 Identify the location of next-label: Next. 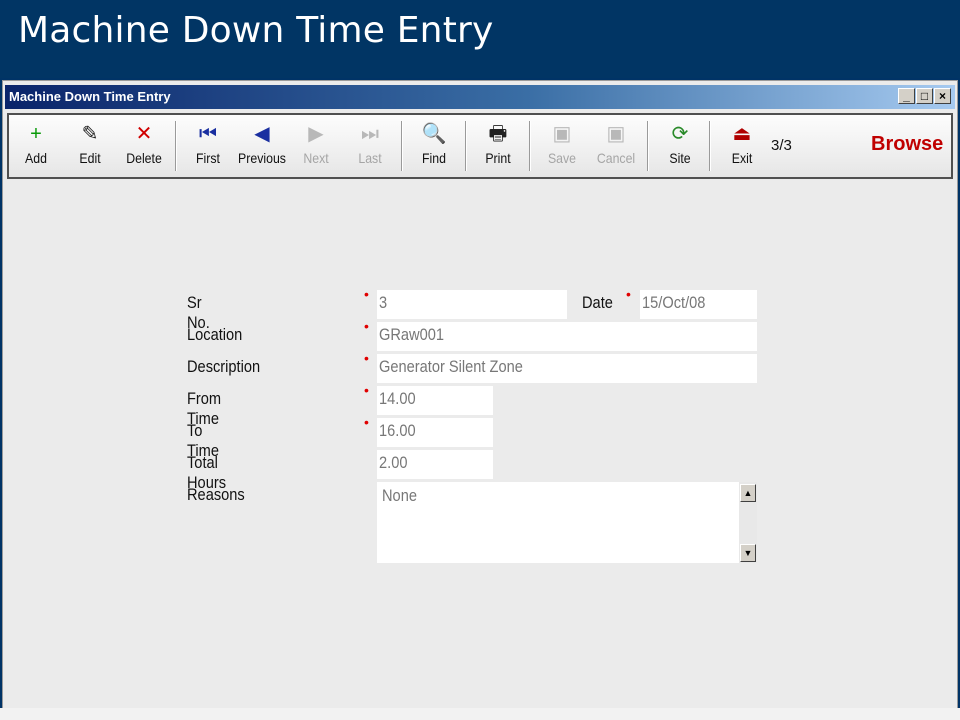
(316, 158).